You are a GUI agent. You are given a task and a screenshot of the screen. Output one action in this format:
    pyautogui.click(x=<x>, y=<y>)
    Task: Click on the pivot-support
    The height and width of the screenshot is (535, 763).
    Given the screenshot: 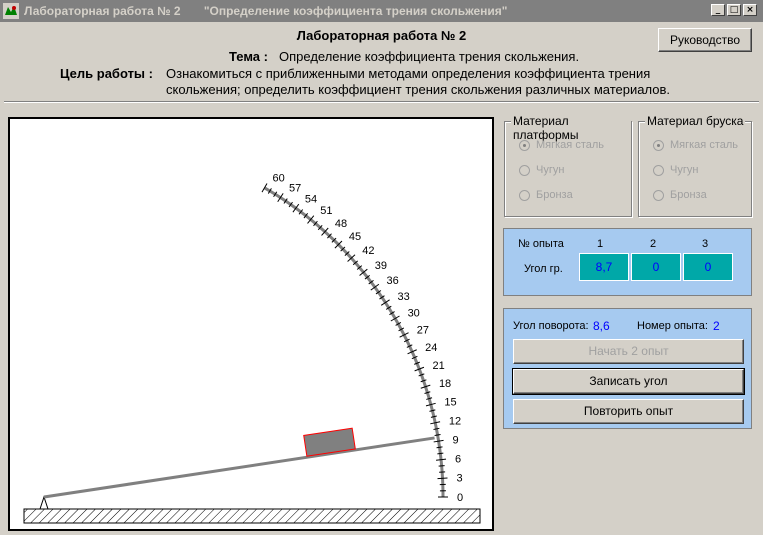 What is the action you would take?
    pyautogui.click(x=44, y=502)
    